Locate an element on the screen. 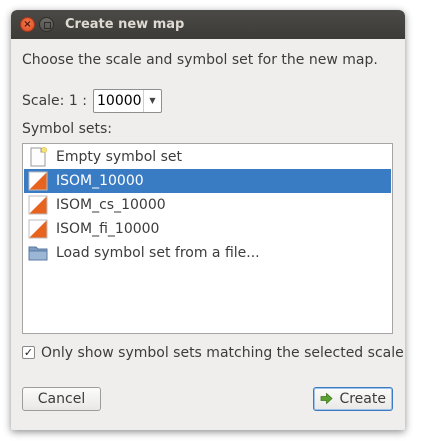  new-document-icon is located at coordinates (38, 157).